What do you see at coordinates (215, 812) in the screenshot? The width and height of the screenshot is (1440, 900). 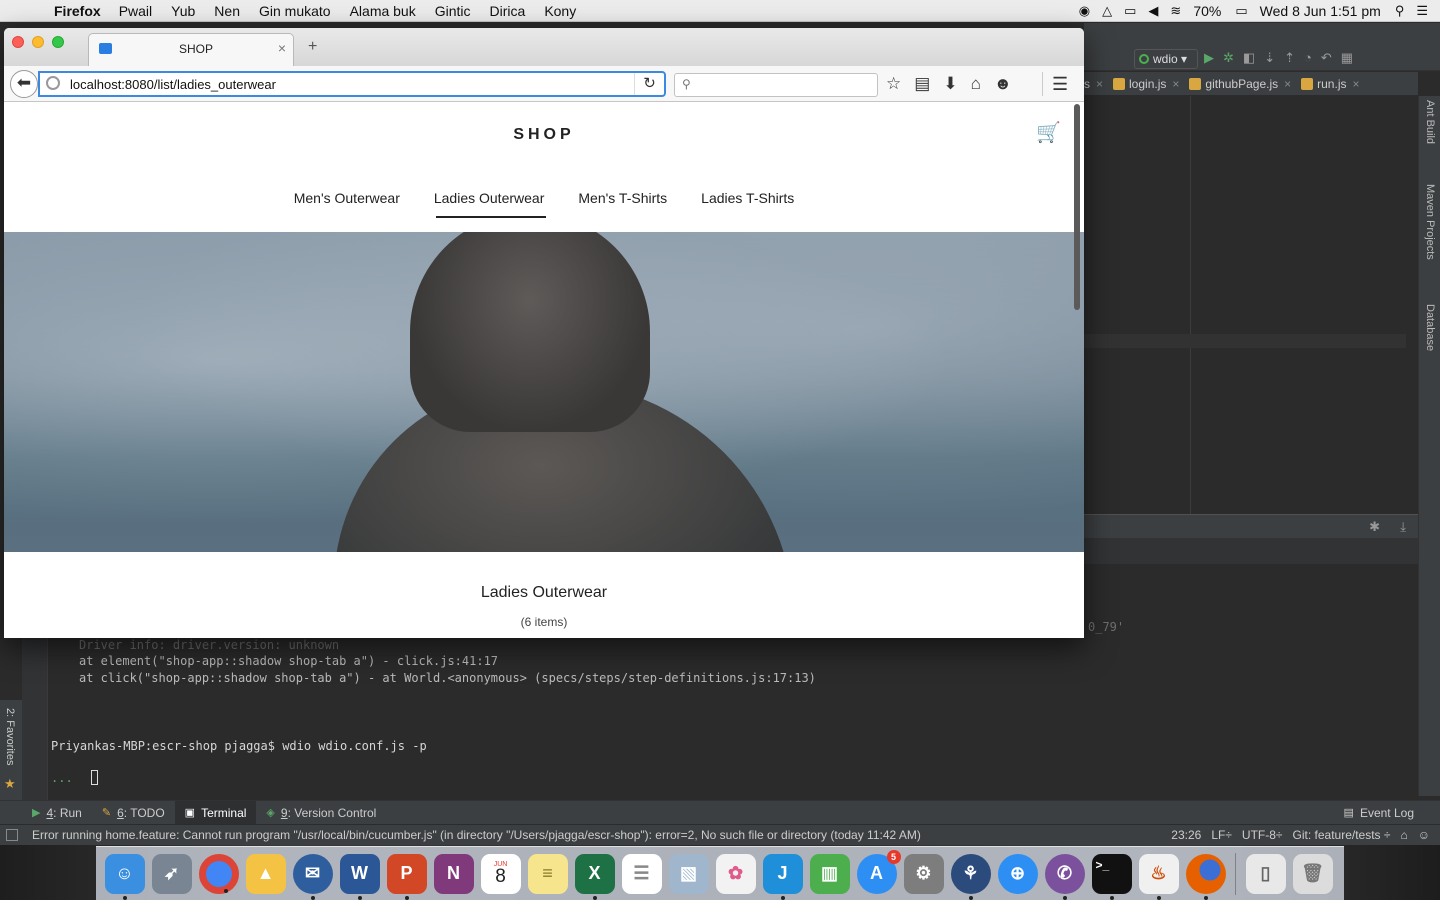 I see `tool-tab-terminal: ▣ Terminal` at bounding box center [215, 812].